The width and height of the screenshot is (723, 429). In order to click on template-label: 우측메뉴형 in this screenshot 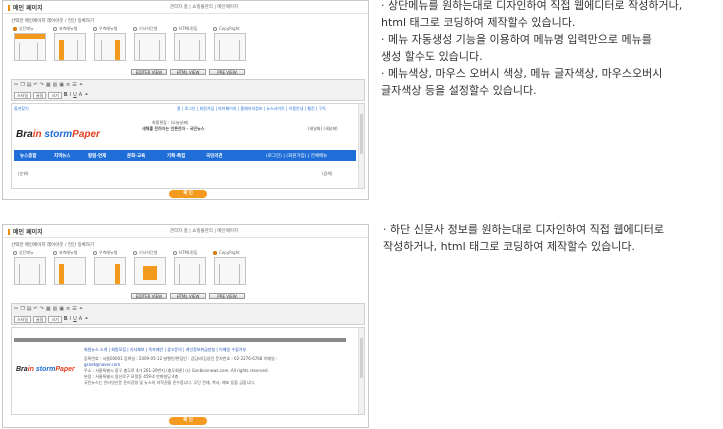, I will do `click(108, 28)`.